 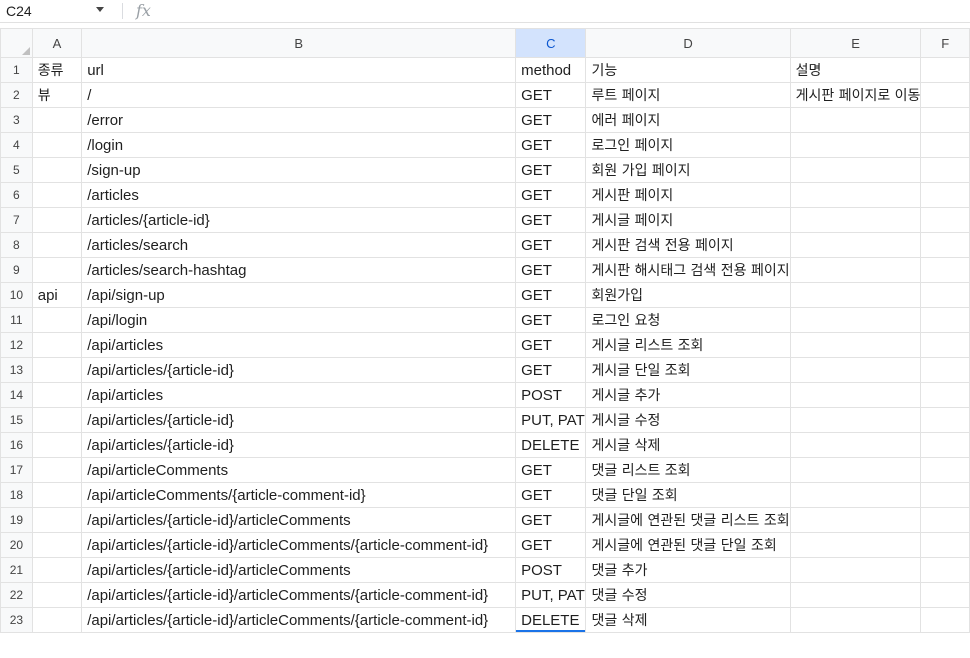 What do you see at coordinates (16, 395) in the screenshot?
I see `row-header: 14` at bounding box center [16, 395].